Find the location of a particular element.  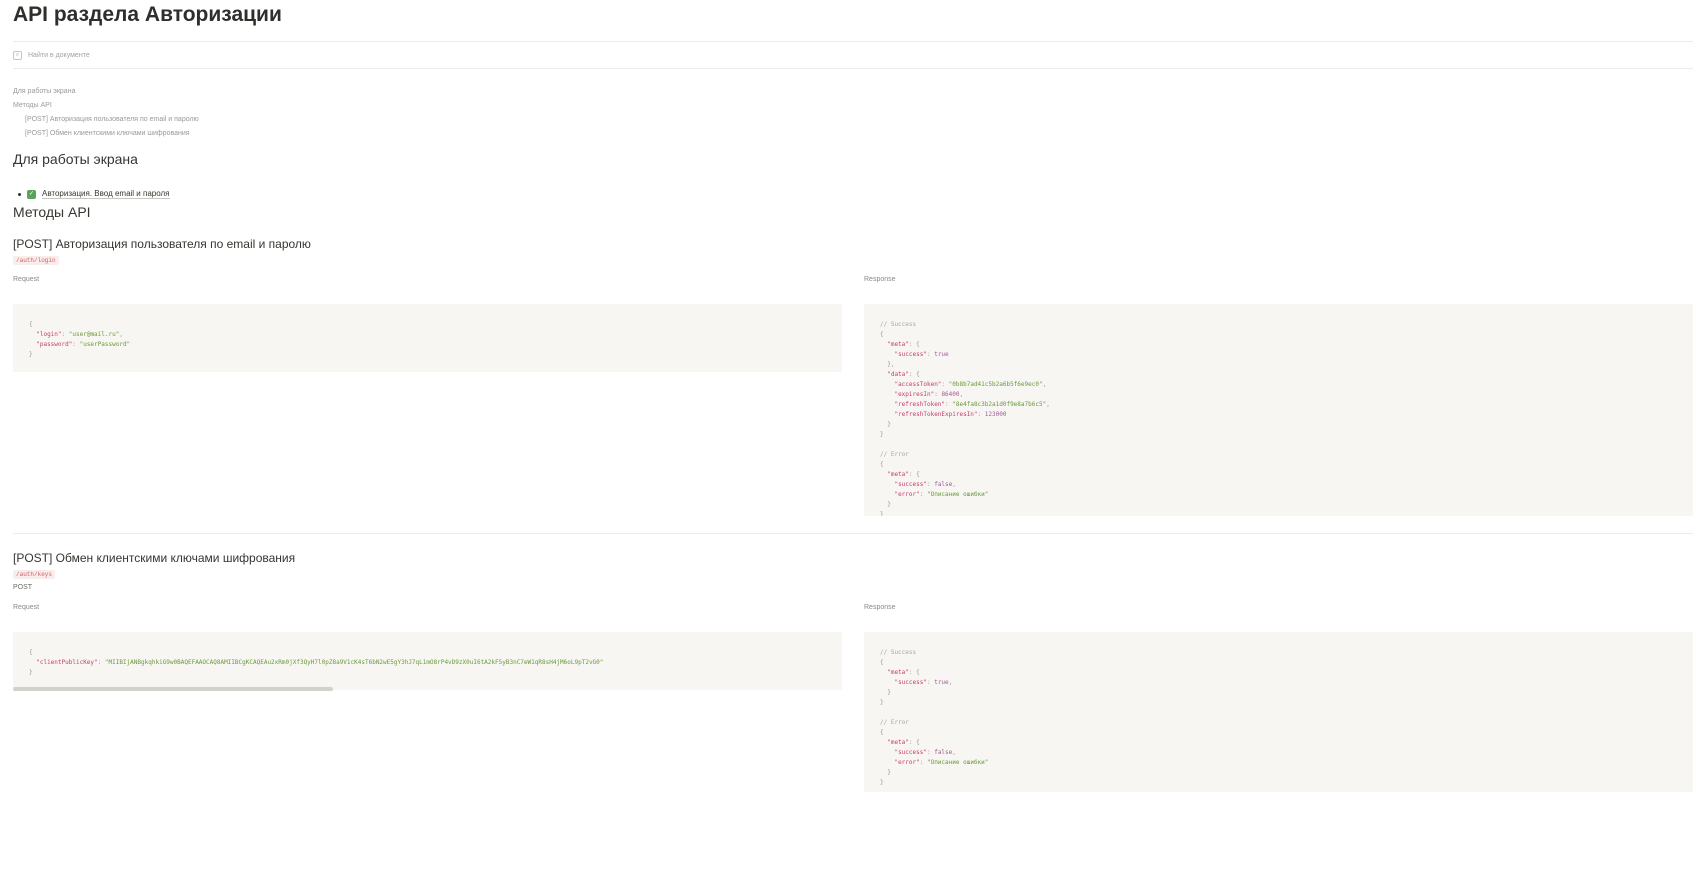

endpoint-tag: /auth/login is located at coordinates (36, 260).